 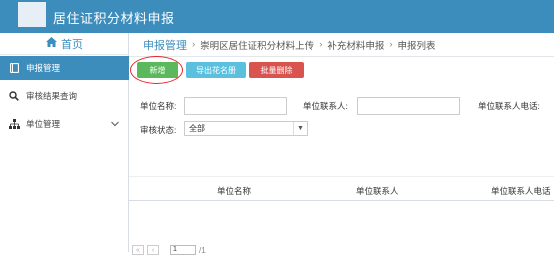 I want to click on chevron-down-icon, so click(x=115, y=124).